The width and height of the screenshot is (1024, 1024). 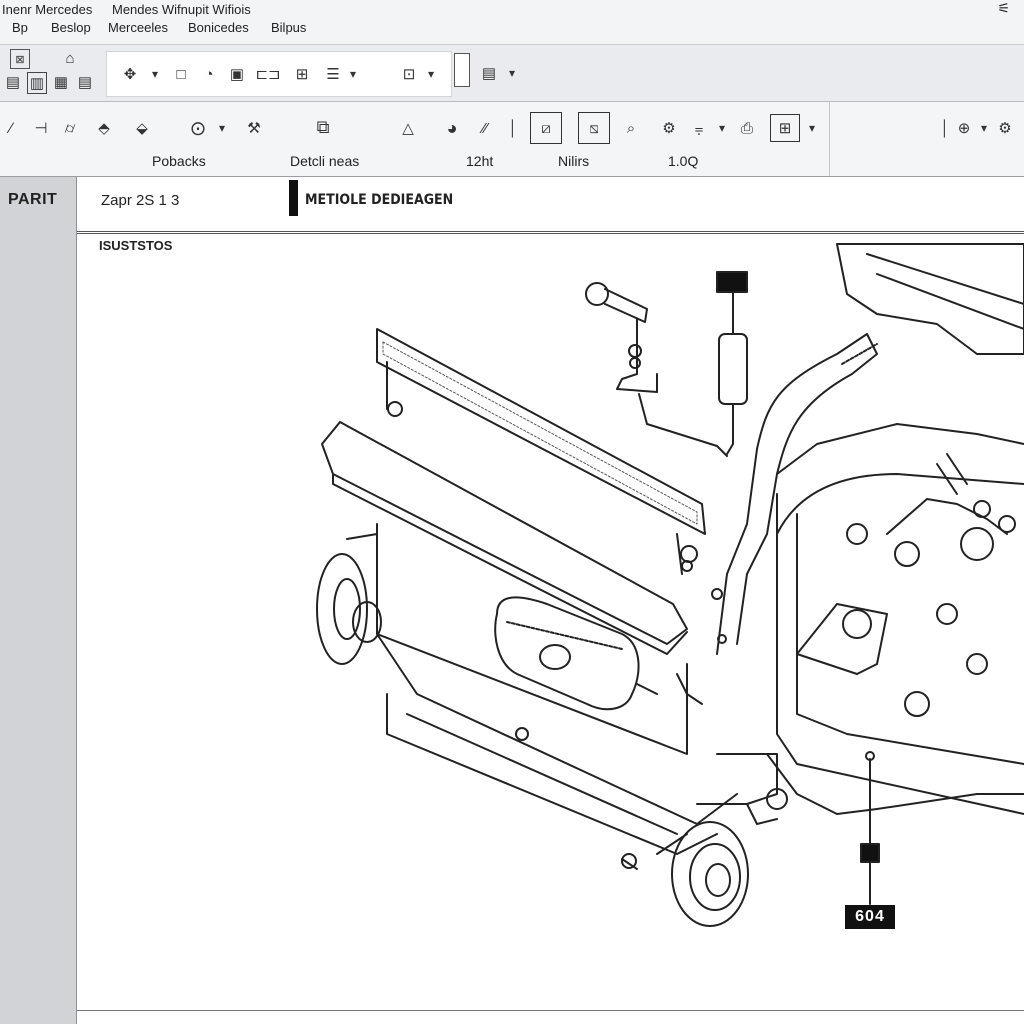 I want to click on shape-icon: ⌂, so click(x=70, y=58).